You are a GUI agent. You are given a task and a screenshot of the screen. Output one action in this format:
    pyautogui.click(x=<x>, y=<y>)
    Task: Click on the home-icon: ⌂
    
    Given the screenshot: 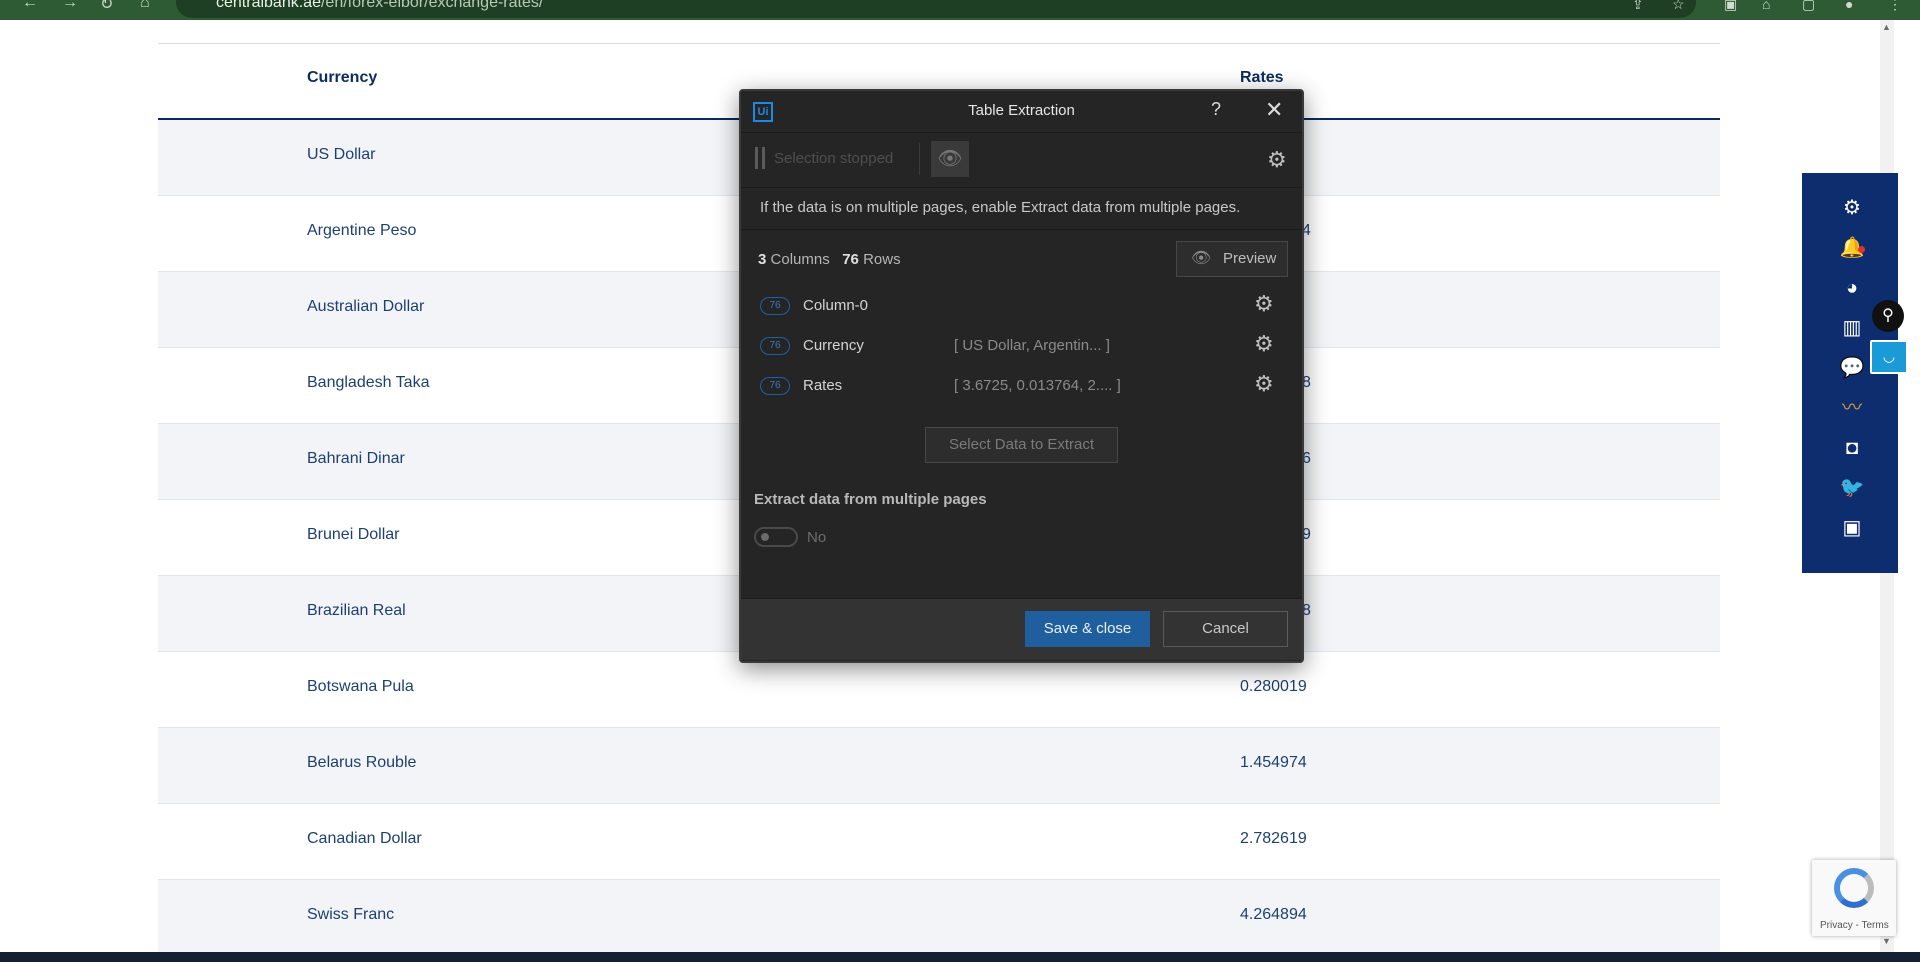 What is the action you would take?
    pyautogui.click(x=145, y=6)
    